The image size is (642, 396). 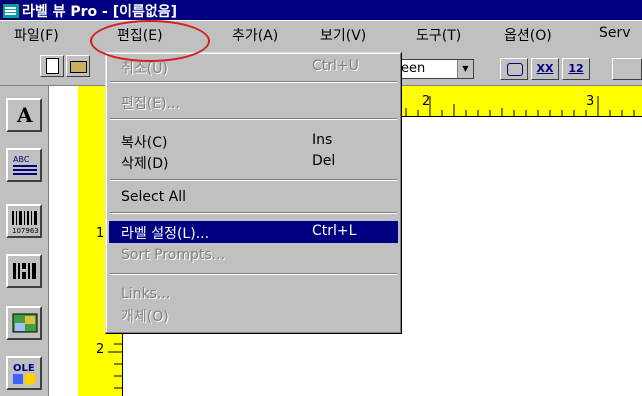 I want to click on menu-item-copy: 복사(C) Ins, so click(x=253, y=141).